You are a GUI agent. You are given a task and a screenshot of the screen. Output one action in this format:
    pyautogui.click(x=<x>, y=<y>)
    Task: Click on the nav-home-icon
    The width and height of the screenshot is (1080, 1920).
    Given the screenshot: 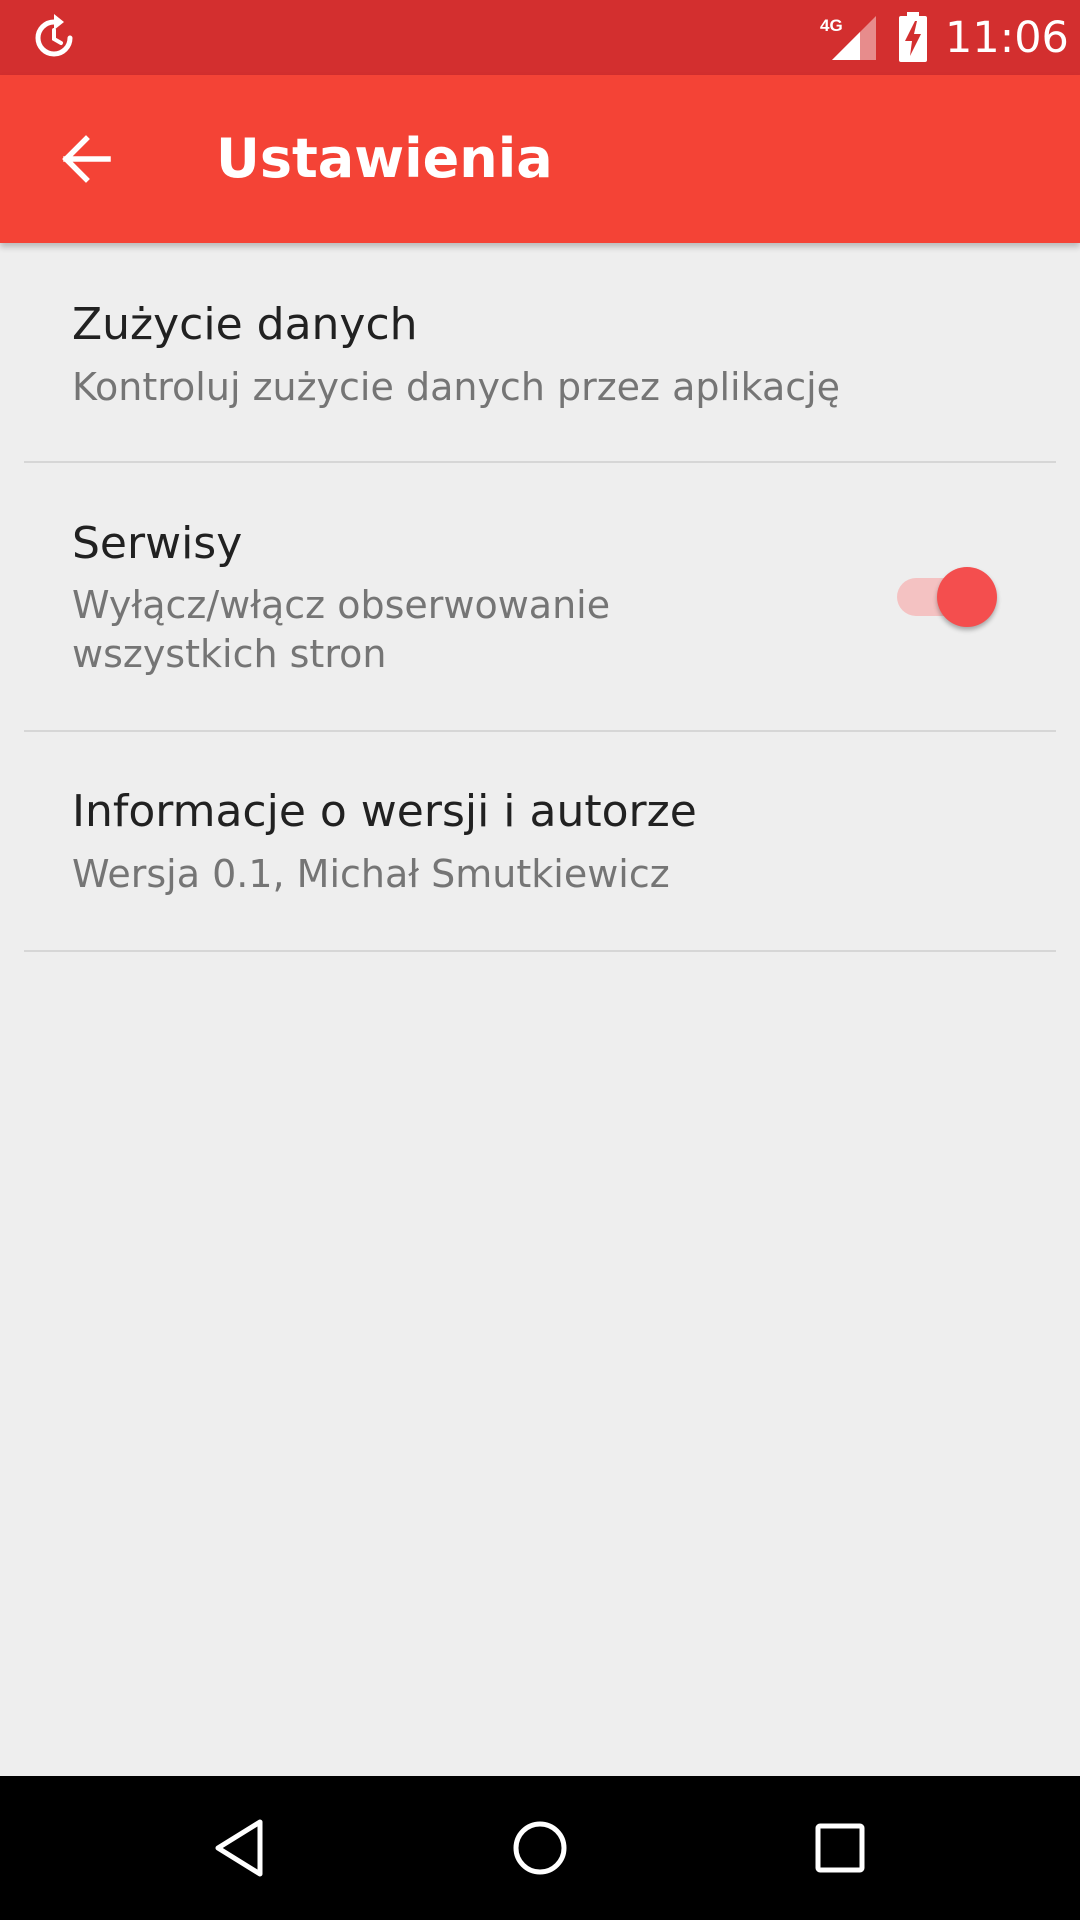 What is the action you would take?
    pyautogui.click(x=540, y=1848)
    